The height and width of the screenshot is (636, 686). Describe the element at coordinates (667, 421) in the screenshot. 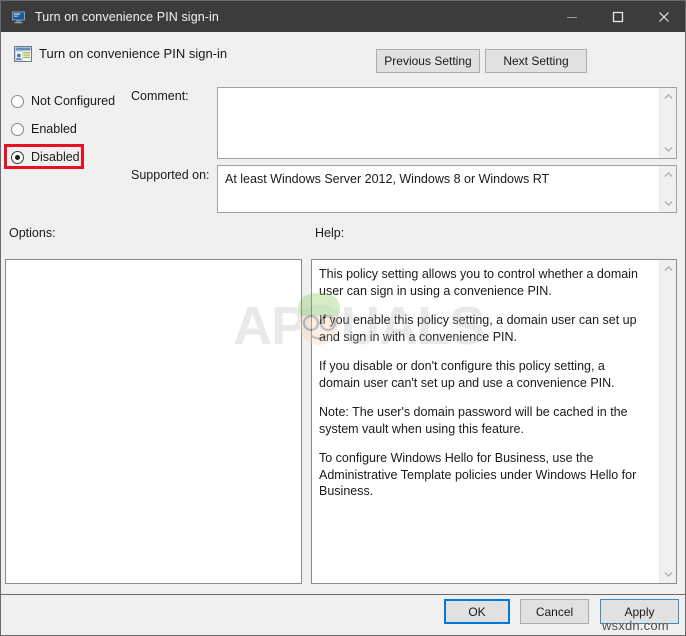

I see `help-scrollbar` at that location.